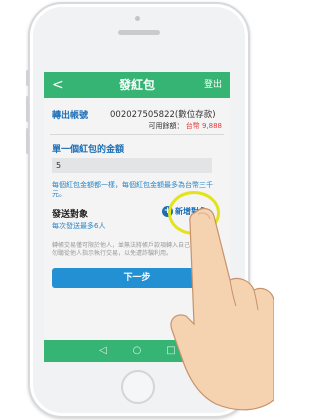 This screenshot has width=320, height=420. I want to click on source-account-number: 002027505822(數位存款), so click(163, 114).